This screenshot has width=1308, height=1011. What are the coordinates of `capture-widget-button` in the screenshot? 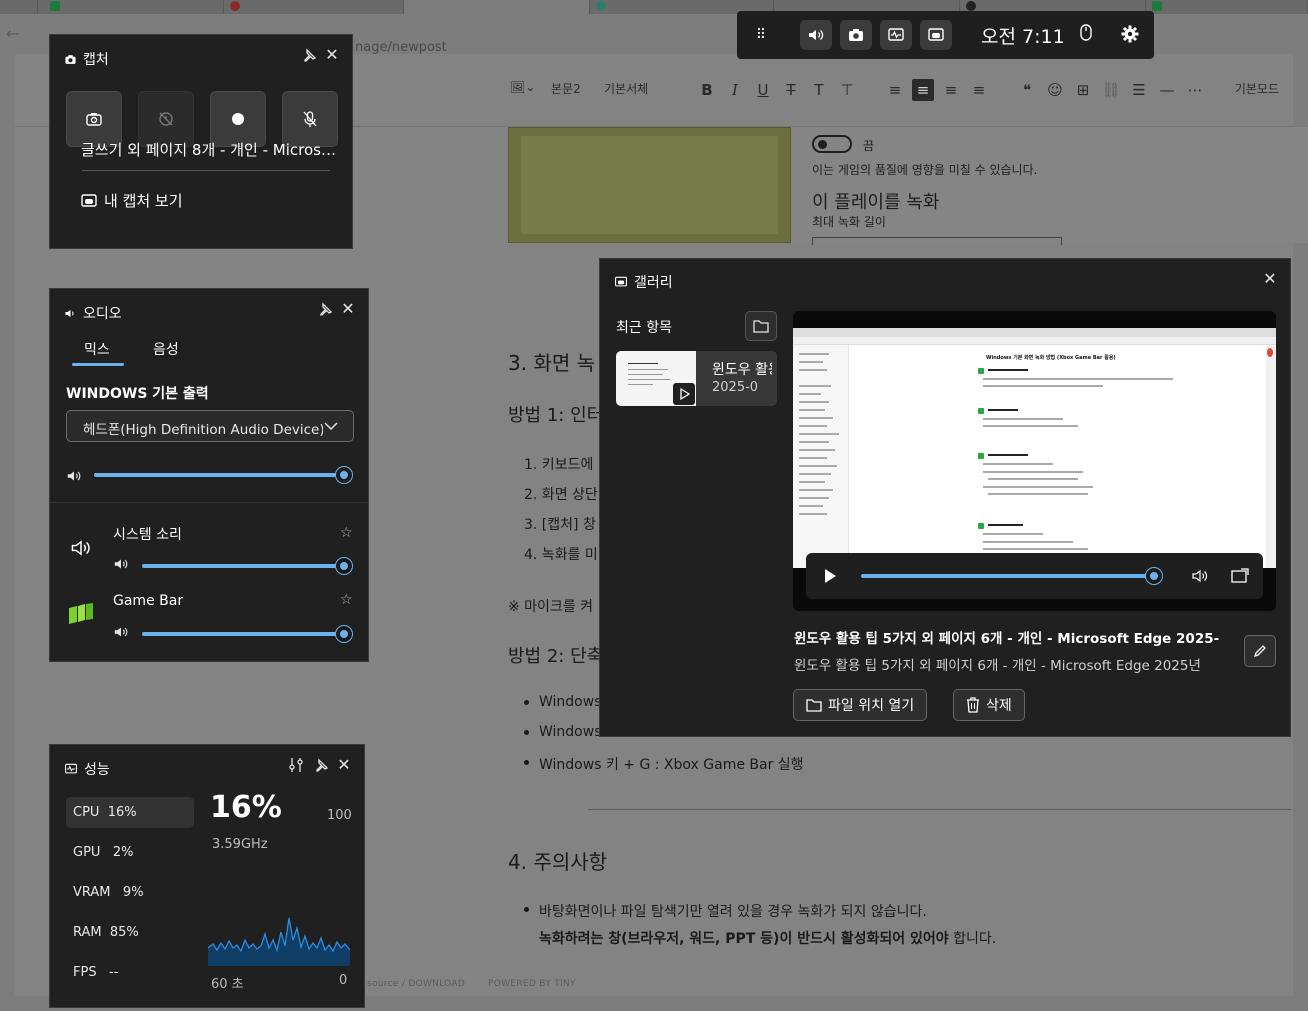 It's located at (856, 35).